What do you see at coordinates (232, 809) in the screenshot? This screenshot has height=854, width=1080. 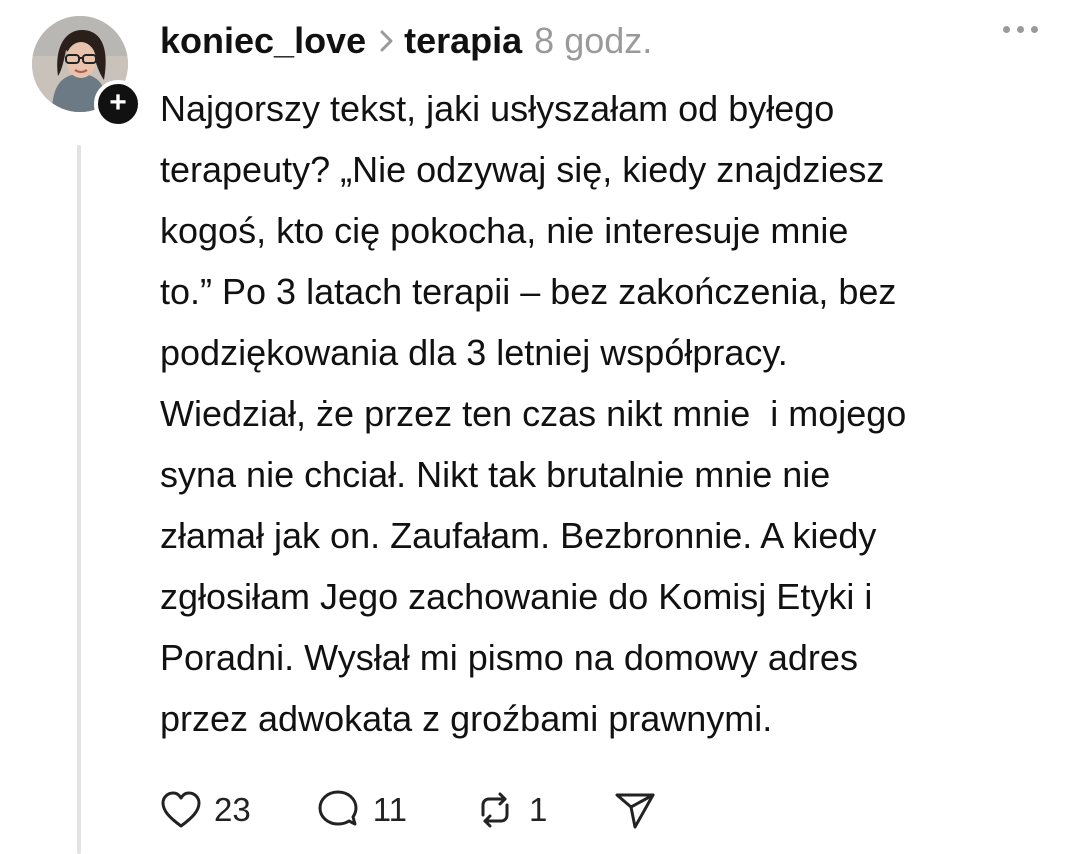 I see `like-count: 23` at bounding box center [232, 809].